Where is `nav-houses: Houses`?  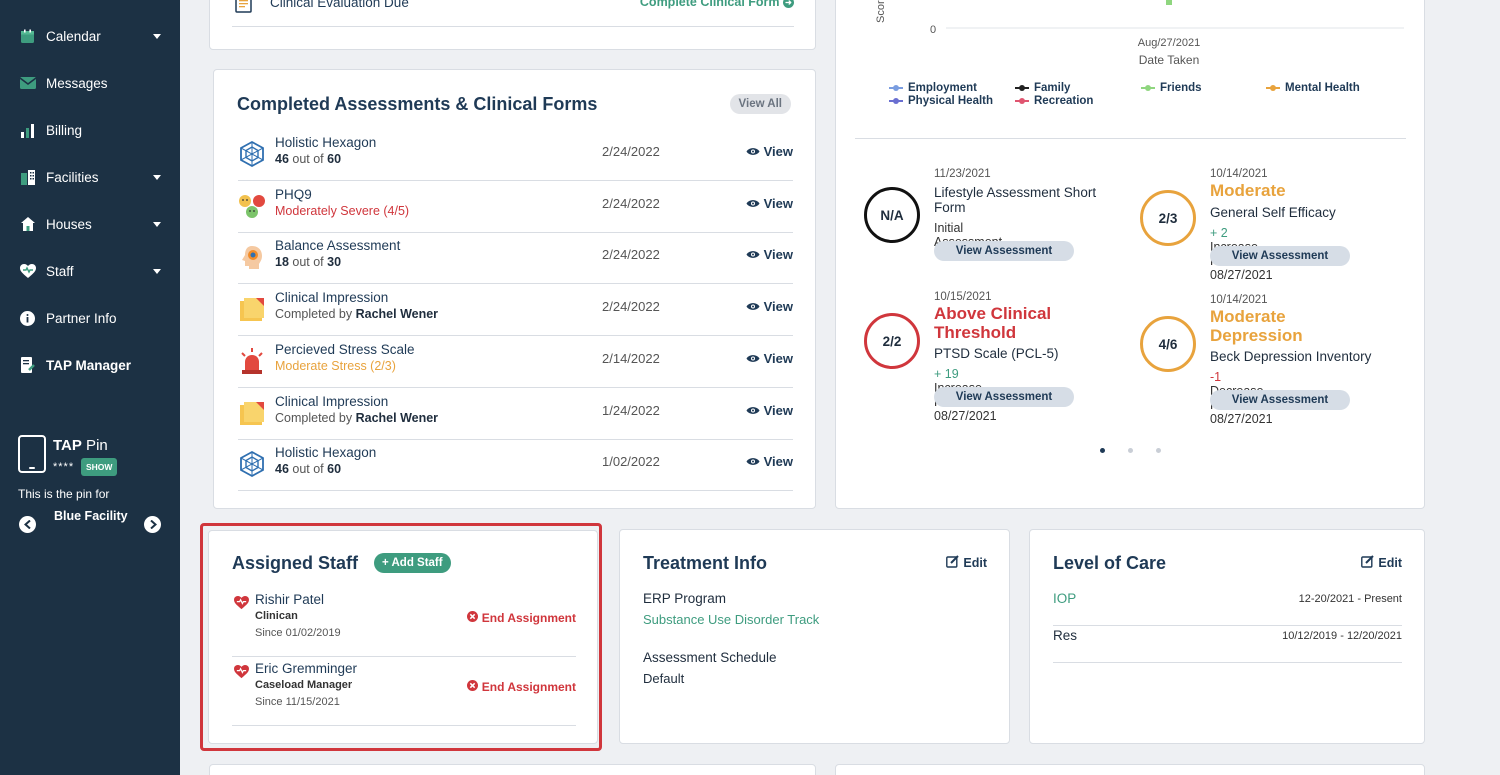 nav-houses: Houses is located at coordinates (90, 224).